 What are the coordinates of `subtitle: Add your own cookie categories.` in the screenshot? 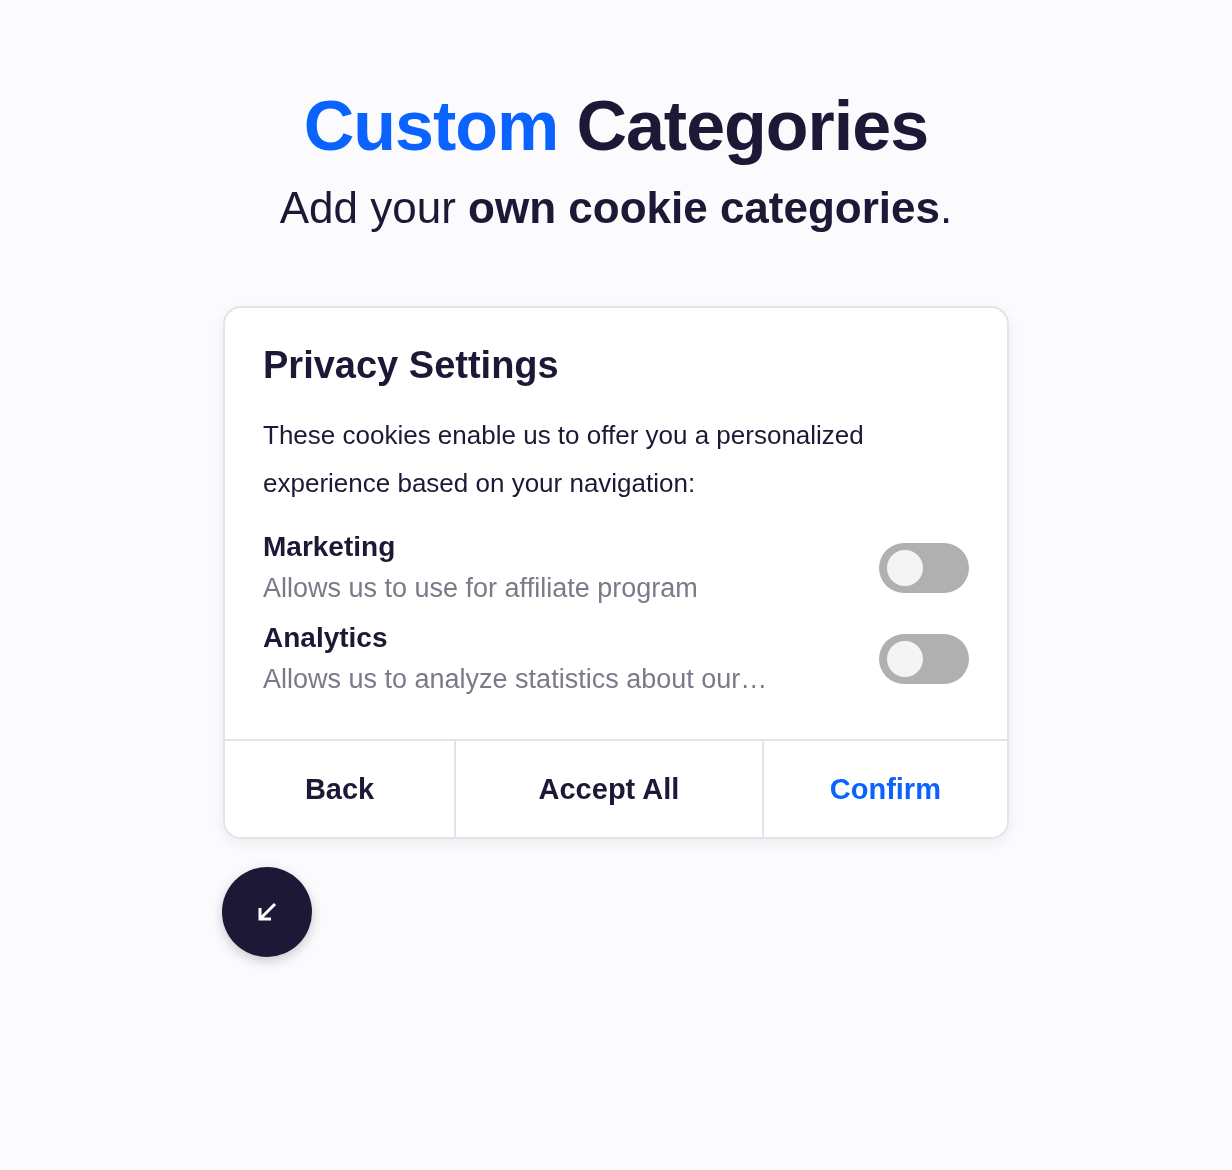 It's located at (616, 208).